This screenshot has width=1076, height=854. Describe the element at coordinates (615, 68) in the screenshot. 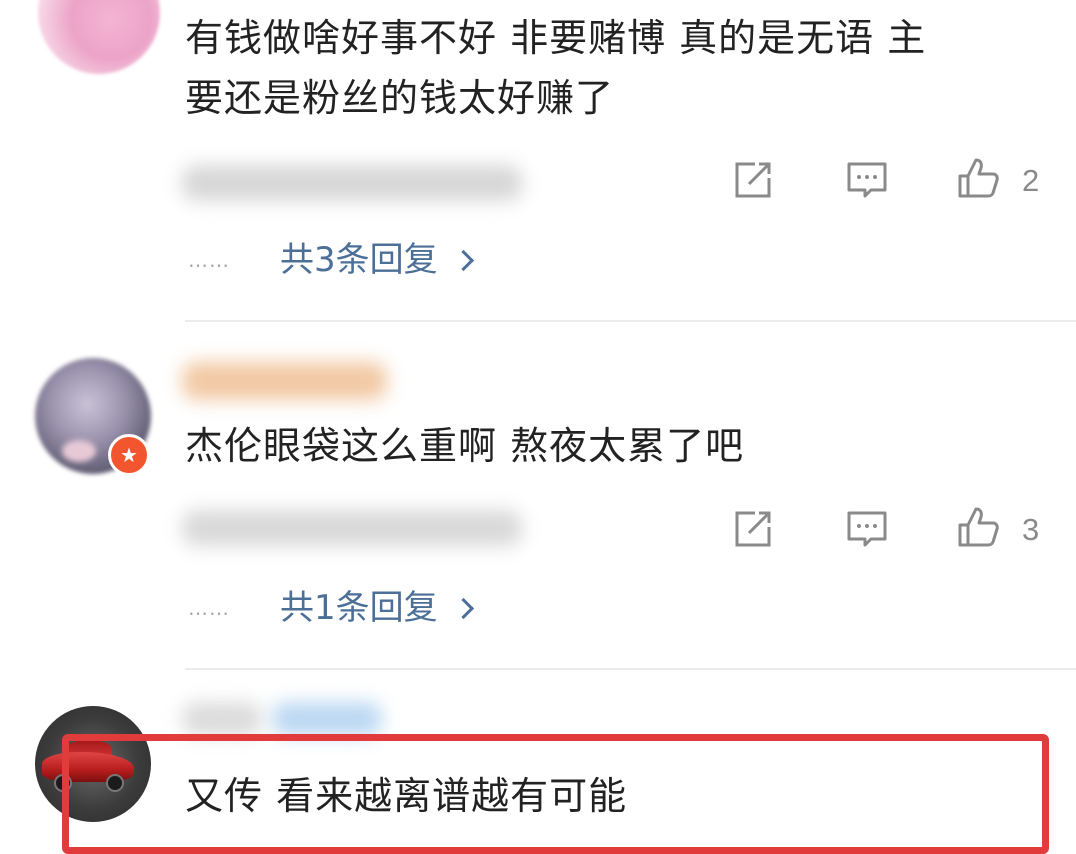

I see `comment-text: 有钱做啥好事不好 非要赌博 真的是无语 主 要还是粉丝的钱太好赚了` at that location.